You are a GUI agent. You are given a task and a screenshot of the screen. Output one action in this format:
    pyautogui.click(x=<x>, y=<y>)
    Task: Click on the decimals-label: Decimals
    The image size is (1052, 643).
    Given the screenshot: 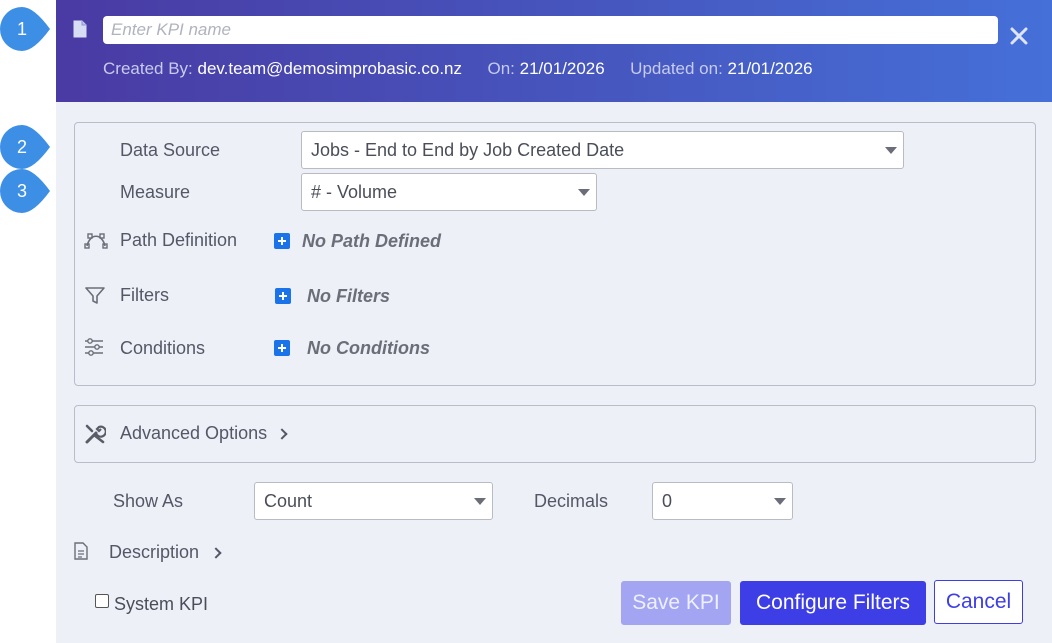 What is the action you would take?
    pyautogui.click(x=571, y=501)
    